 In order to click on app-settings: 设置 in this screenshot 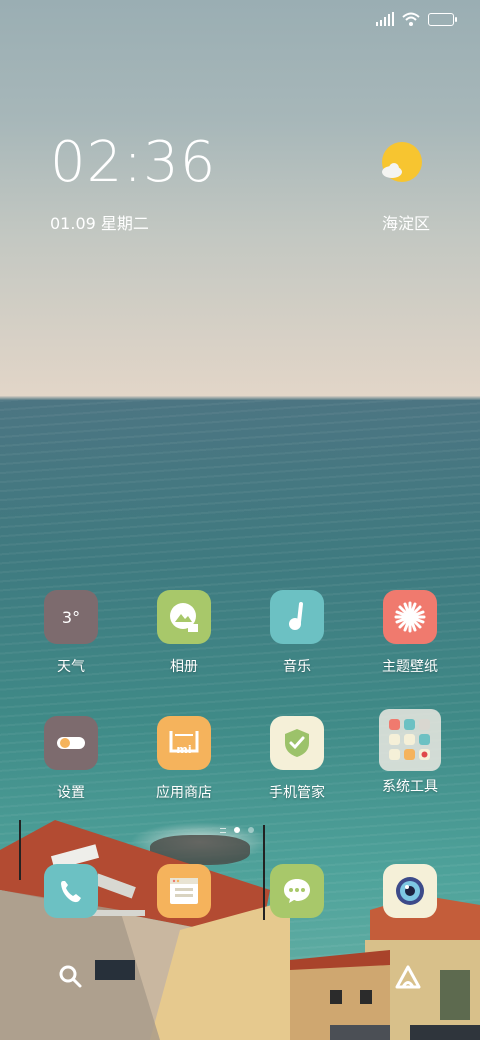, I will do `click(71, 759)`.